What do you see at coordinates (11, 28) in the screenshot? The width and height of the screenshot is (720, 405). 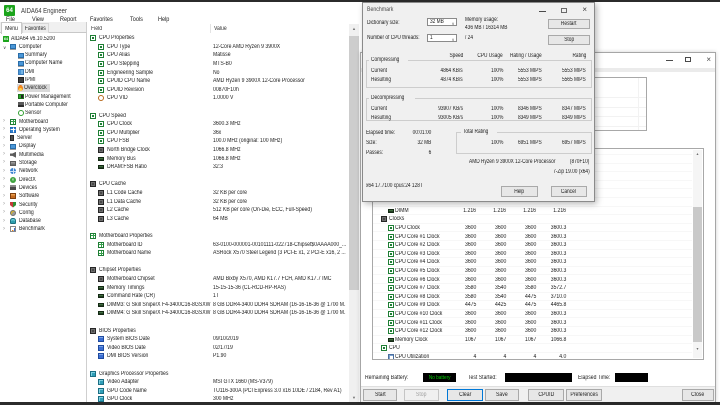 I see `tab-menu: Menu` at bounding box center [11, 28].